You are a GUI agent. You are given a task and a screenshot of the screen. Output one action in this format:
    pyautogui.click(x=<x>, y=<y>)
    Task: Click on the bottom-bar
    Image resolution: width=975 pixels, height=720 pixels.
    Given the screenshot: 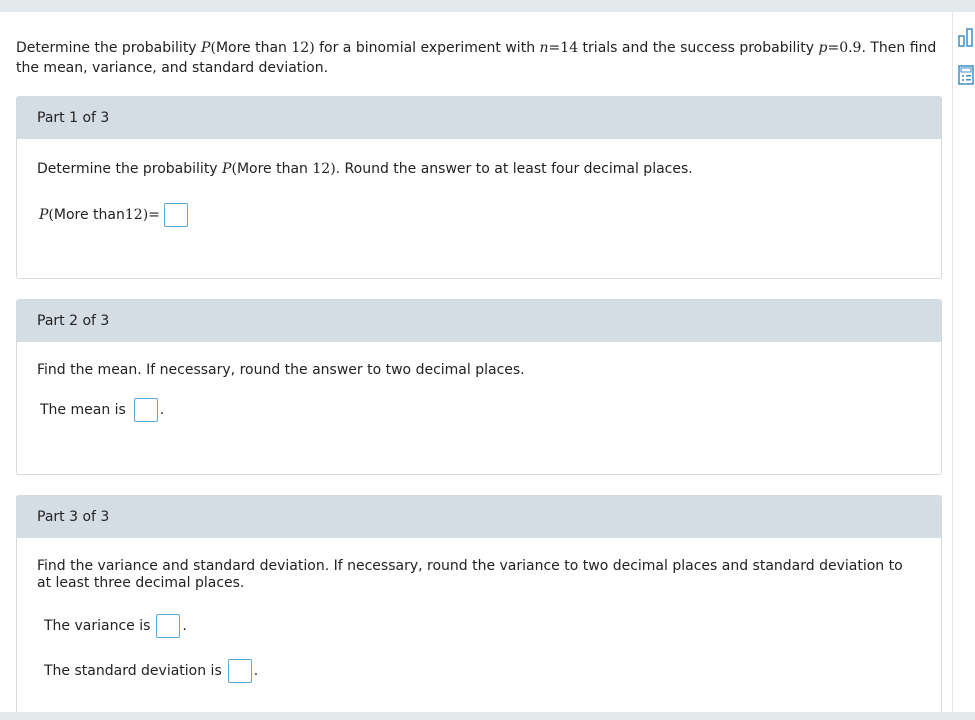 What is the action you would take?
    pyautogui.click(x=487, y=716)
    